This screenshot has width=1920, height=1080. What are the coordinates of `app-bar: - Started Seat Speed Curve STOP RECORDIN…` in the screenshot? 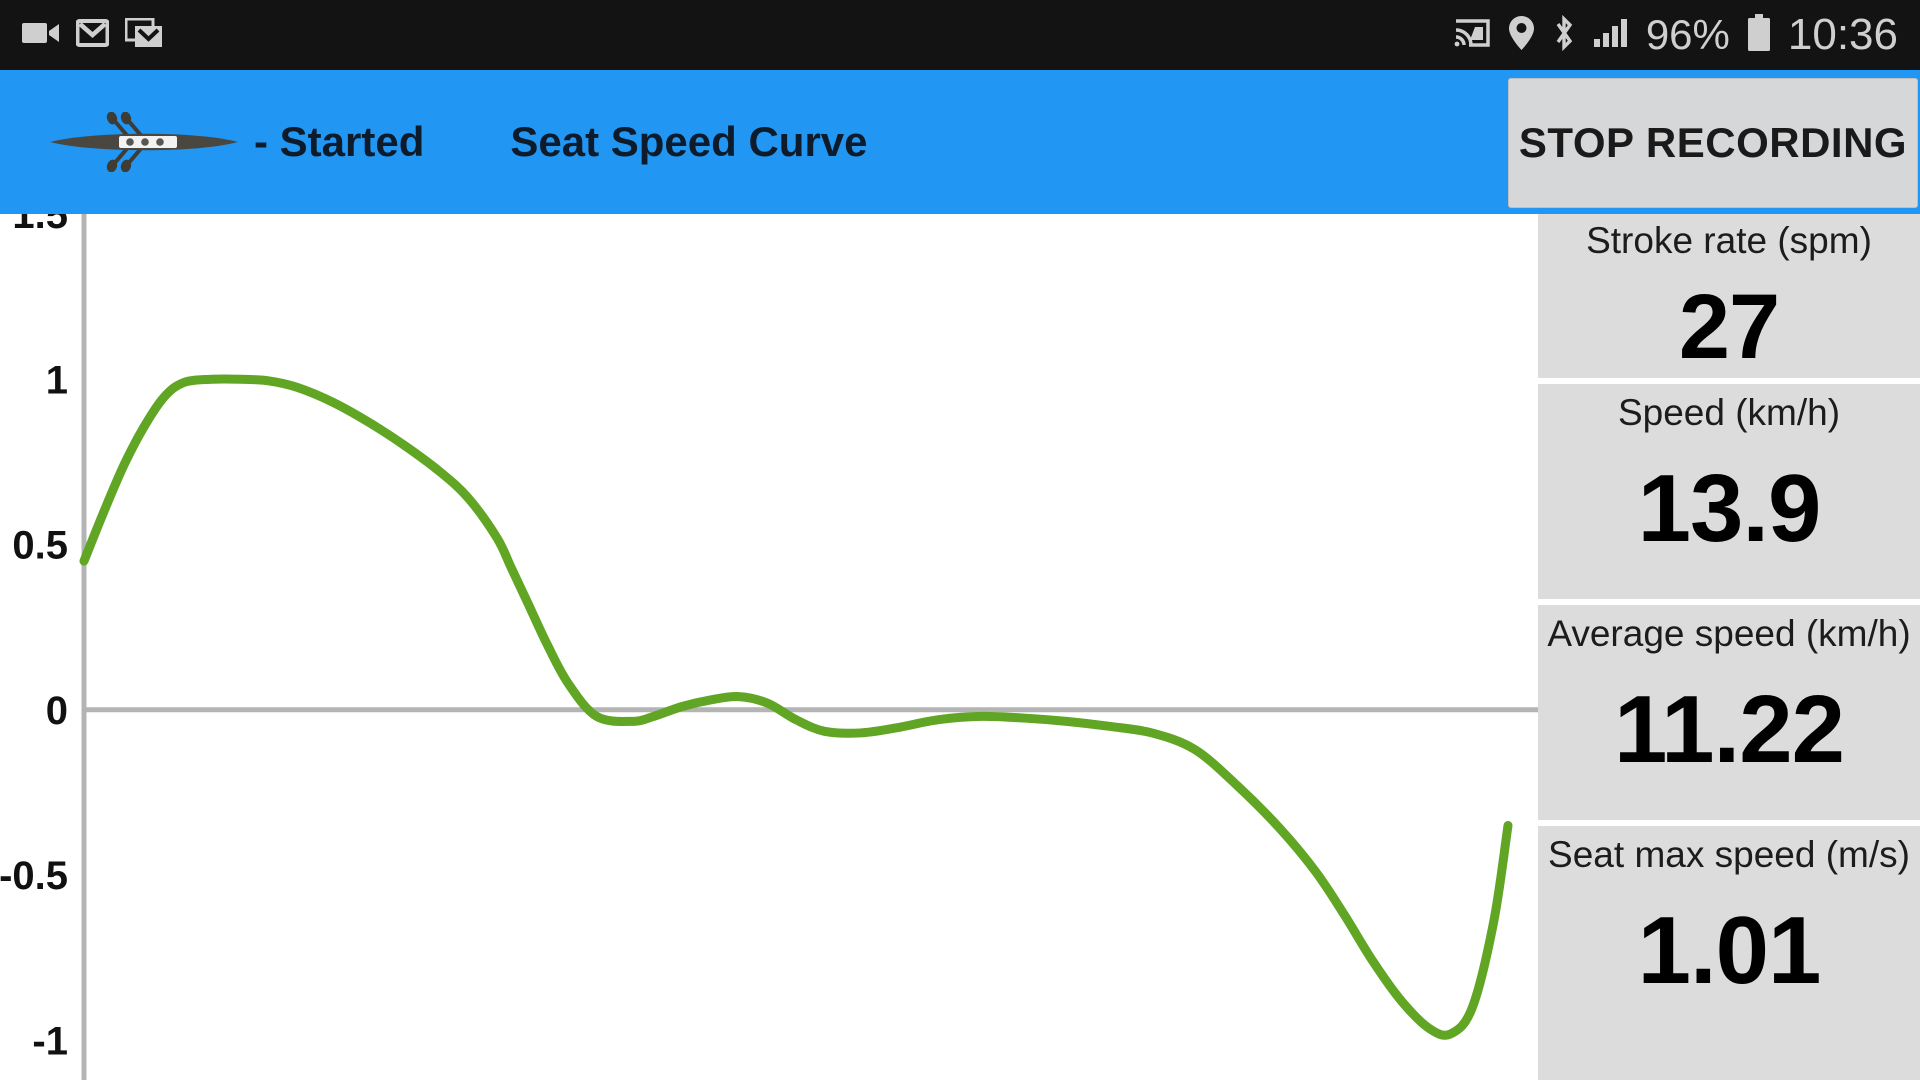 It's located at (960, 142).